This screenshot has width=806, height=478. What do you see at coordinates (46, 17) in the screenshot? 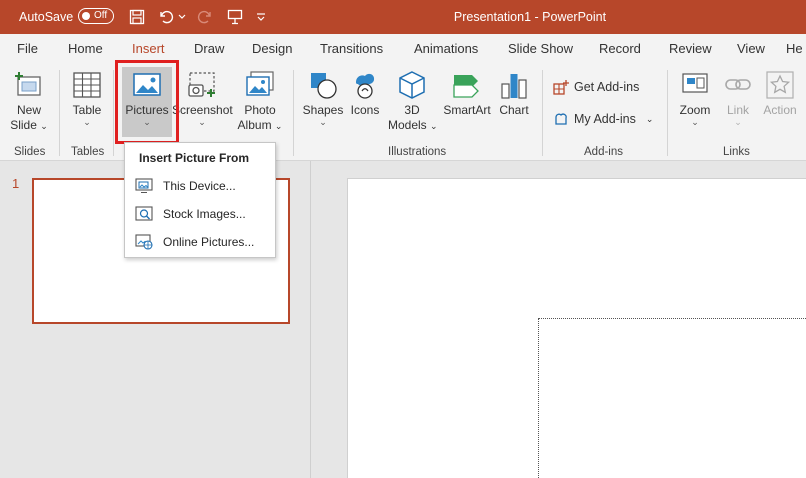
I see `autosave-label: AutoSave` at bounding box center [46, 17].